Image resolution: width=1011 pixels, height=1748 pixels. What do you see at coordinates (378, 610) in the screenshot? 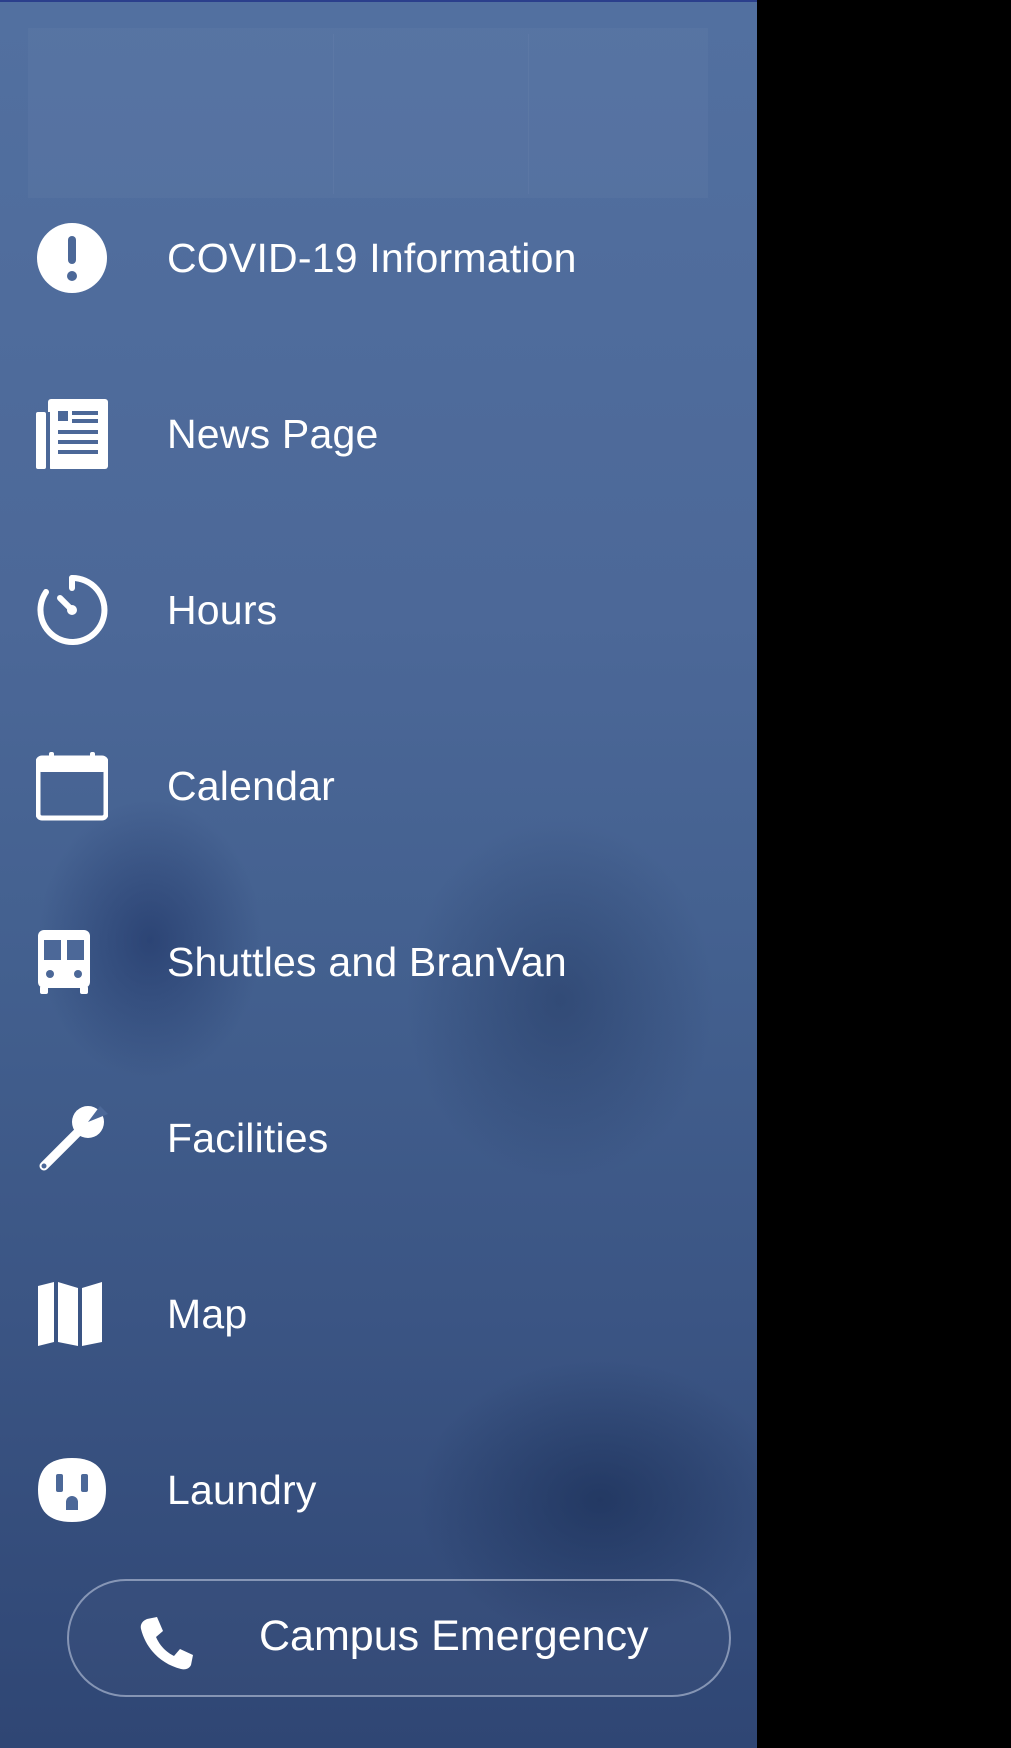
I see `menu-item-hours: Hours` at bounding box center [378, 610].